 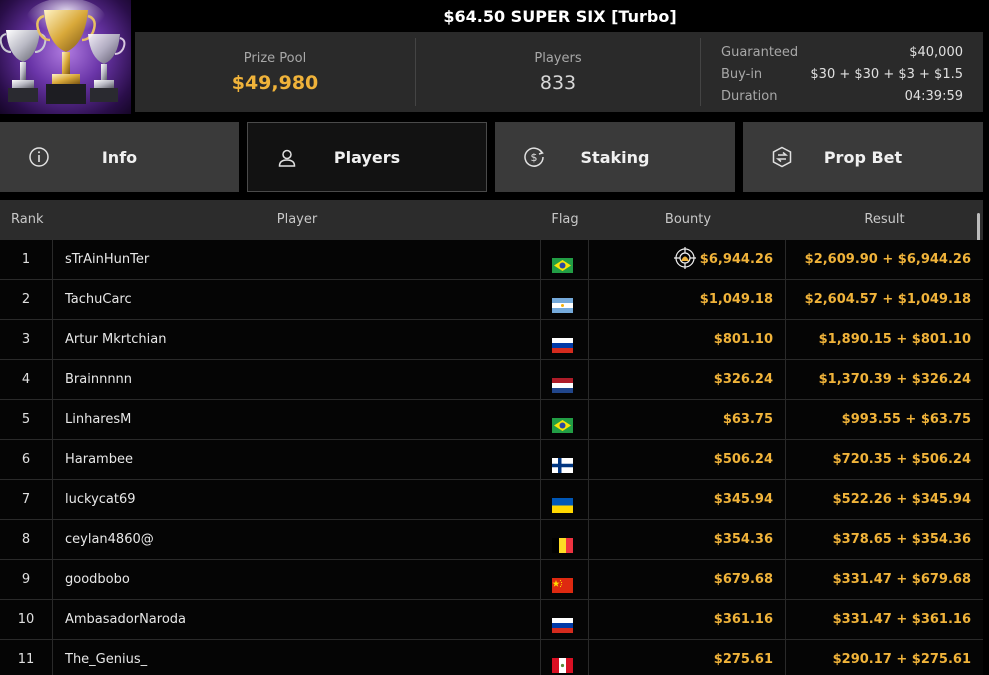 I want to click on duration-label: Duration, so click(x=749, y=96).